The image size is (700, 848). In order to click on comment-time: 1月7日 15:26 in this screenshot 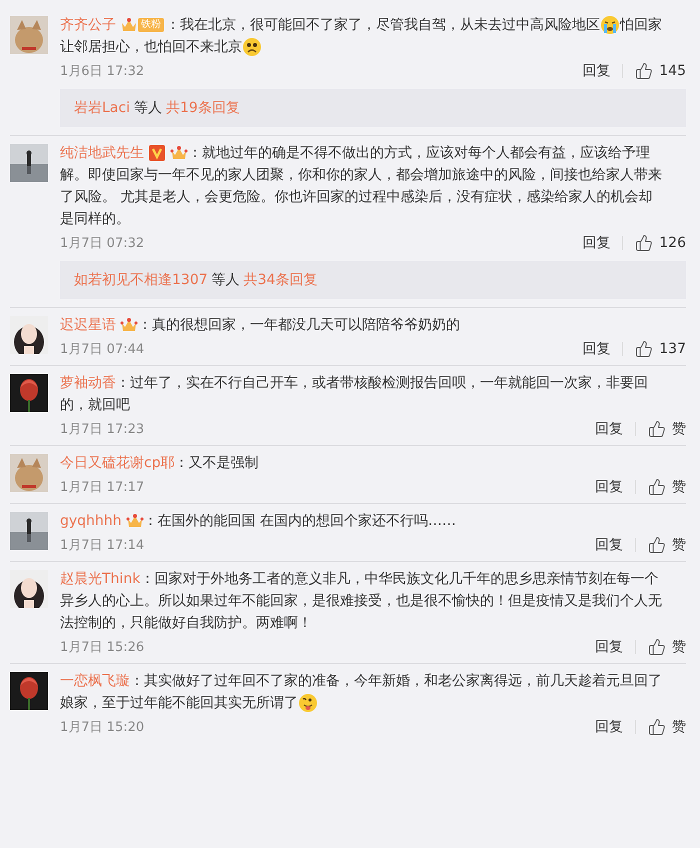, I will do `click(102, 647)`.